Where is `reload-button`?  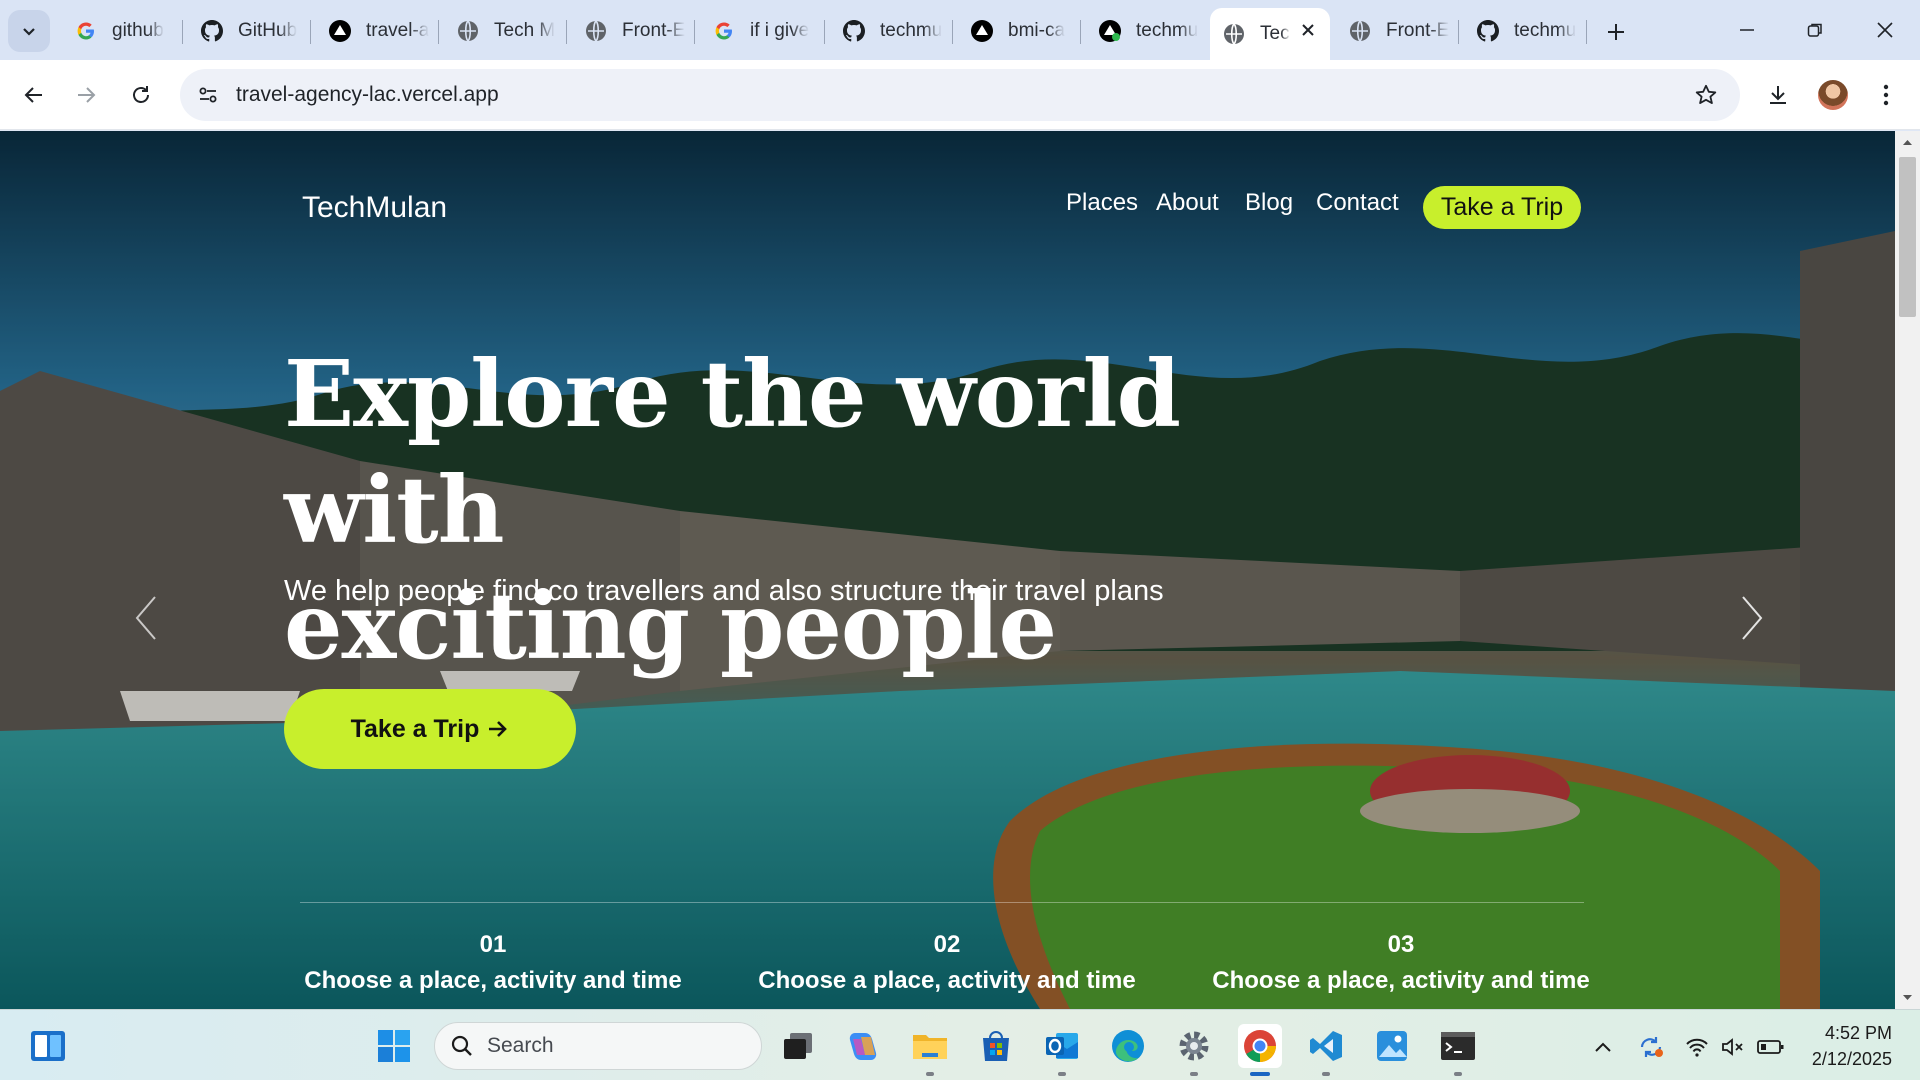 reload-button is located at coordinates (141, 95).